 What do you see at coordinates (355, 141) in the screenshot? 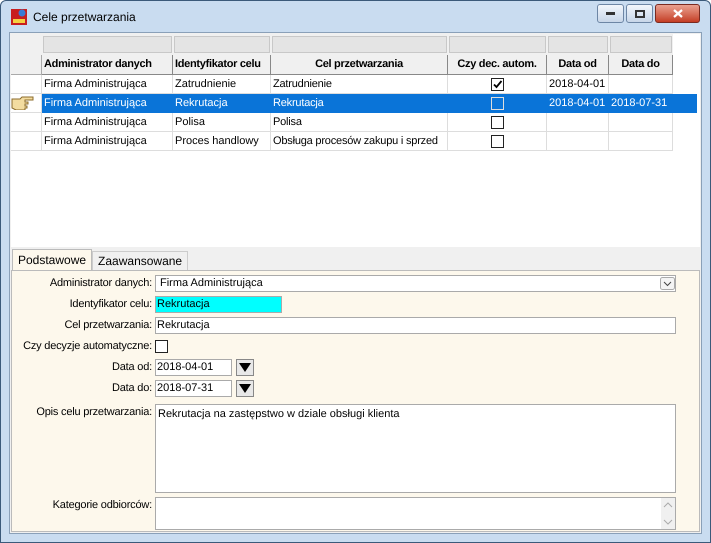
I see `table-cell-text: Obsługa procesów zakupu i sprzed` at bounding box center [355, 141].